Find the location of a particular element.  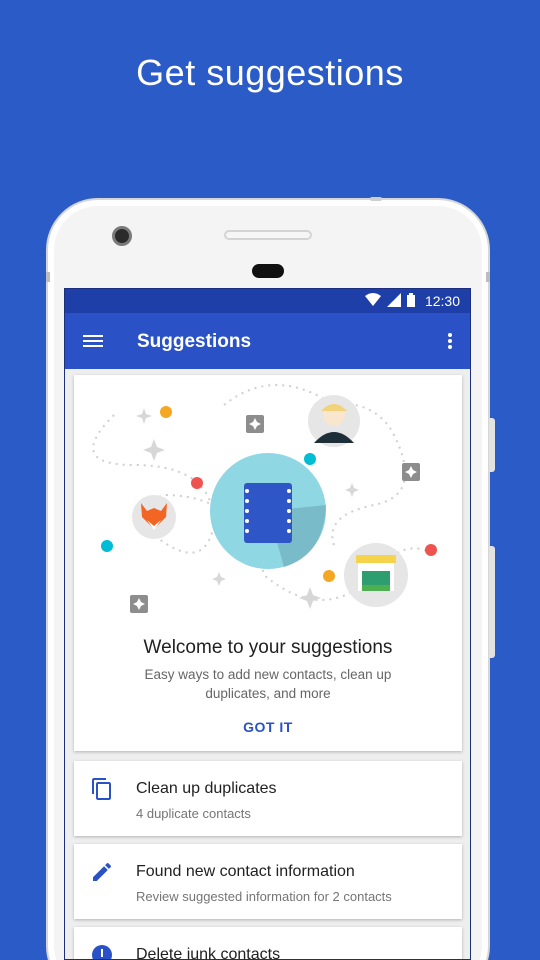

phone-antenna-left is located at coordinates (48, 277).